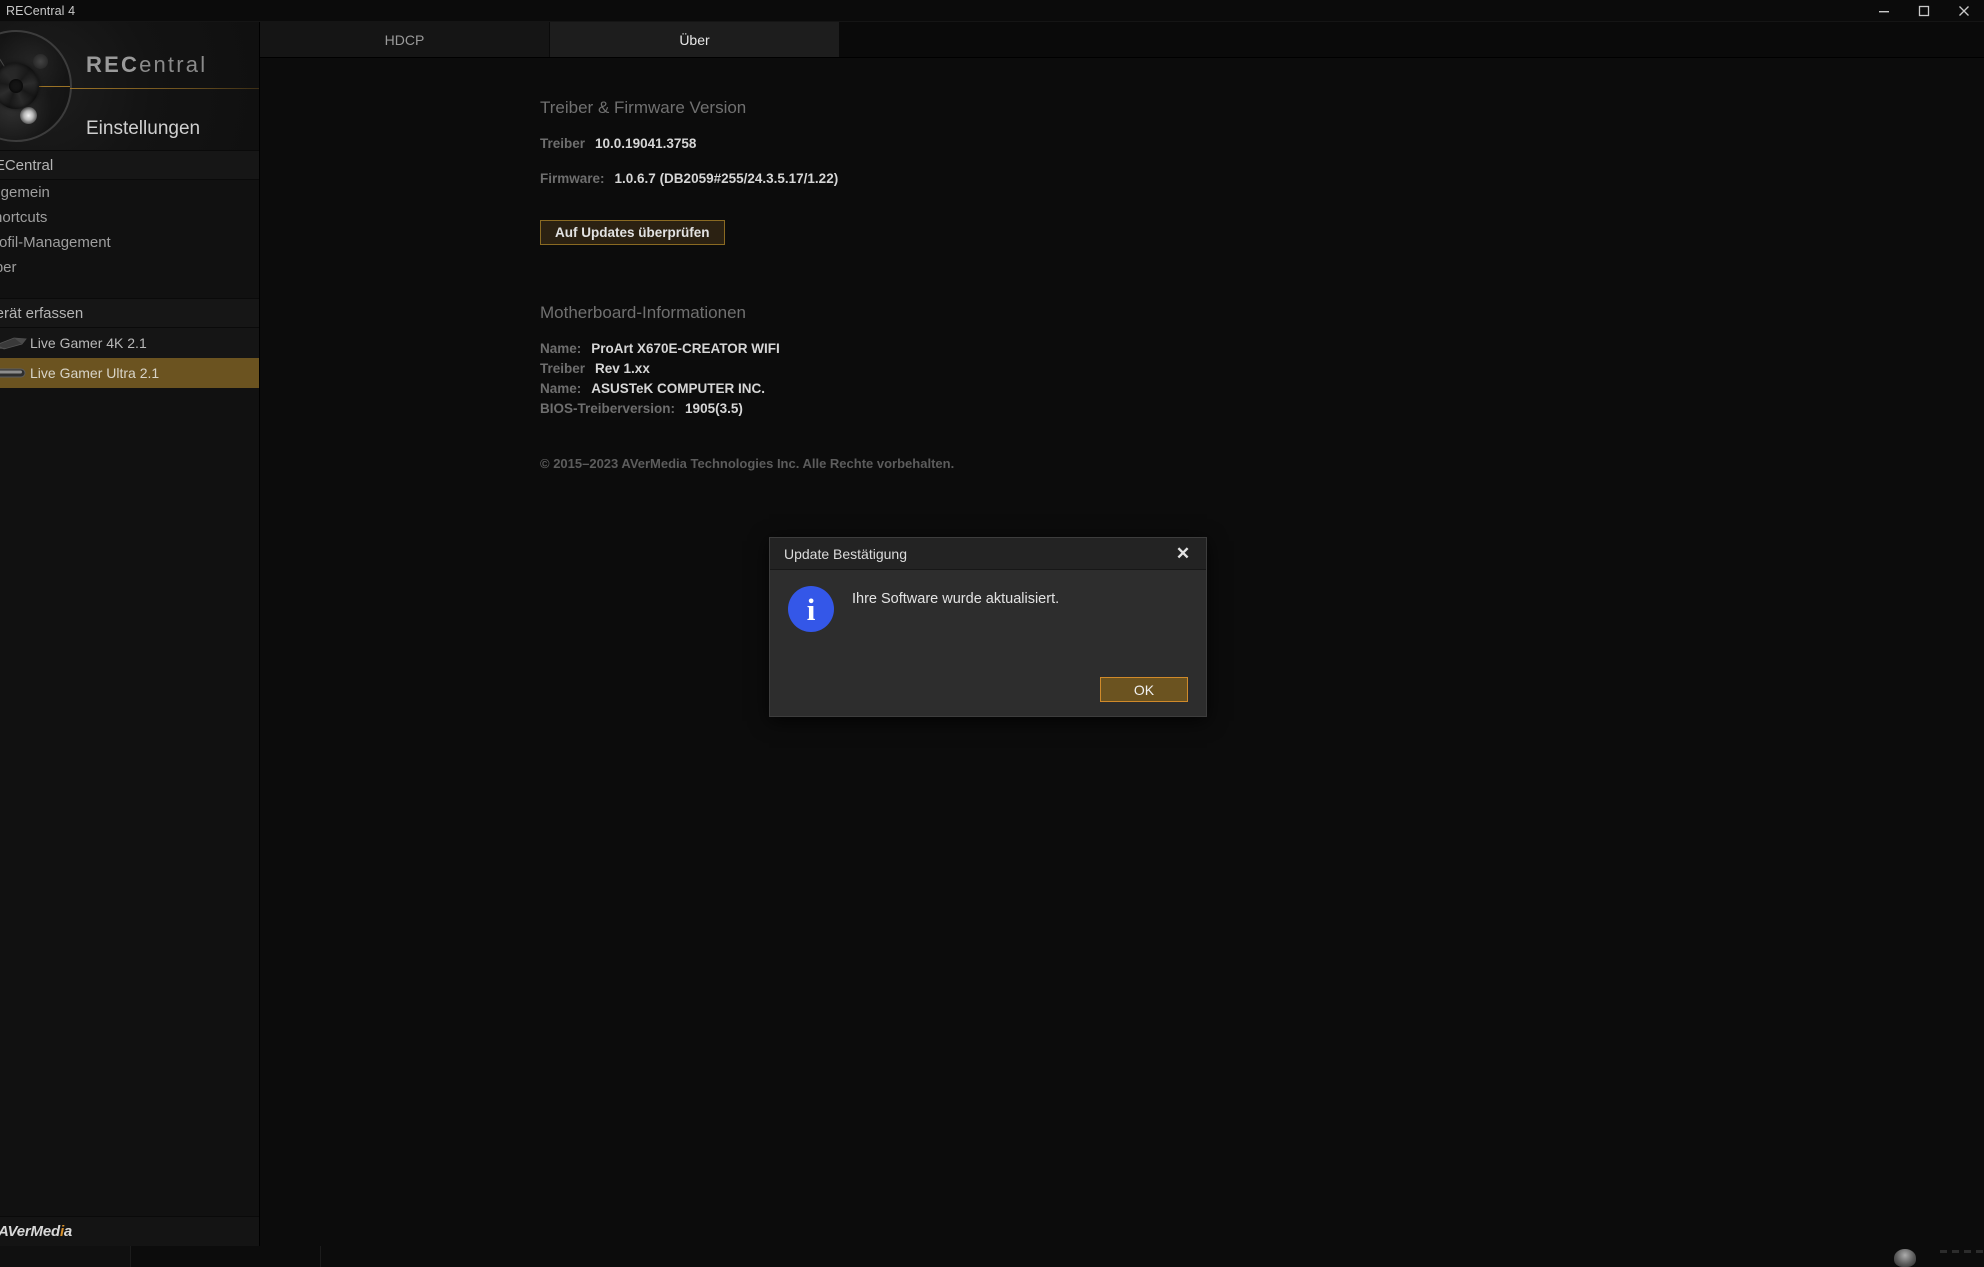 The image size is (1984, 1267). I want to click on info-icon-glyph: i, so click(811, 609).